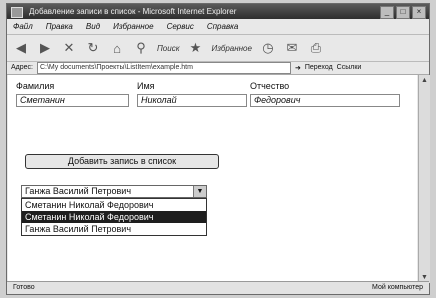 The height and width of the screenshot is (298, 436). I want to click on history-icon: ◷, so click(268, 48).